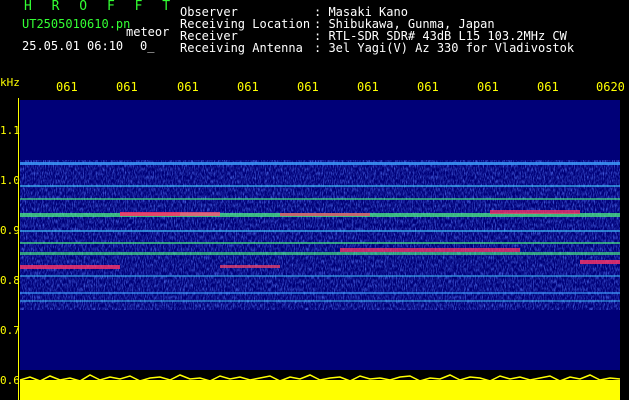 The image size is (629, 400). Describe the element at coordinates (320, 390) in the screenshot. I see `power-fill` at that location.